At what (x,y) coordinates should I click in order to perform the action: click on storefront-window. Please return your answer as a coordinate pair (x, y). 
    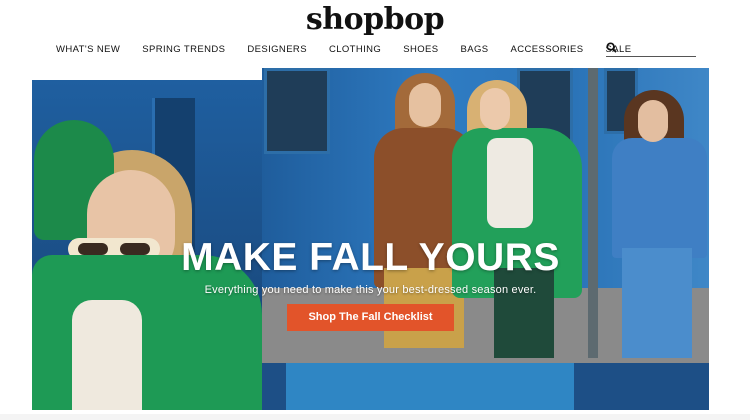
    Looking at the image, I should click on (297, 111).